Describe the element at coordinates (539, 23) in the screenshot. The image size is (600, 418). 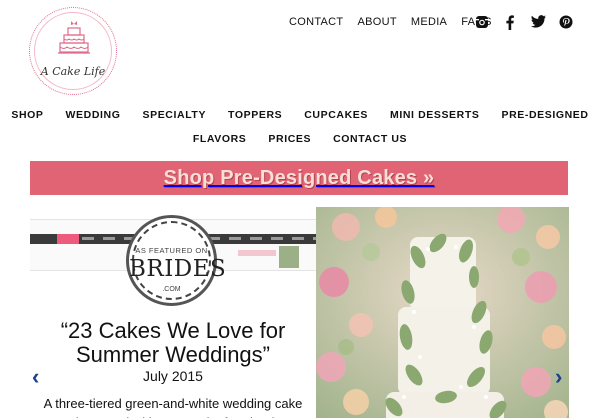
I see `twitter-icon` at that location.